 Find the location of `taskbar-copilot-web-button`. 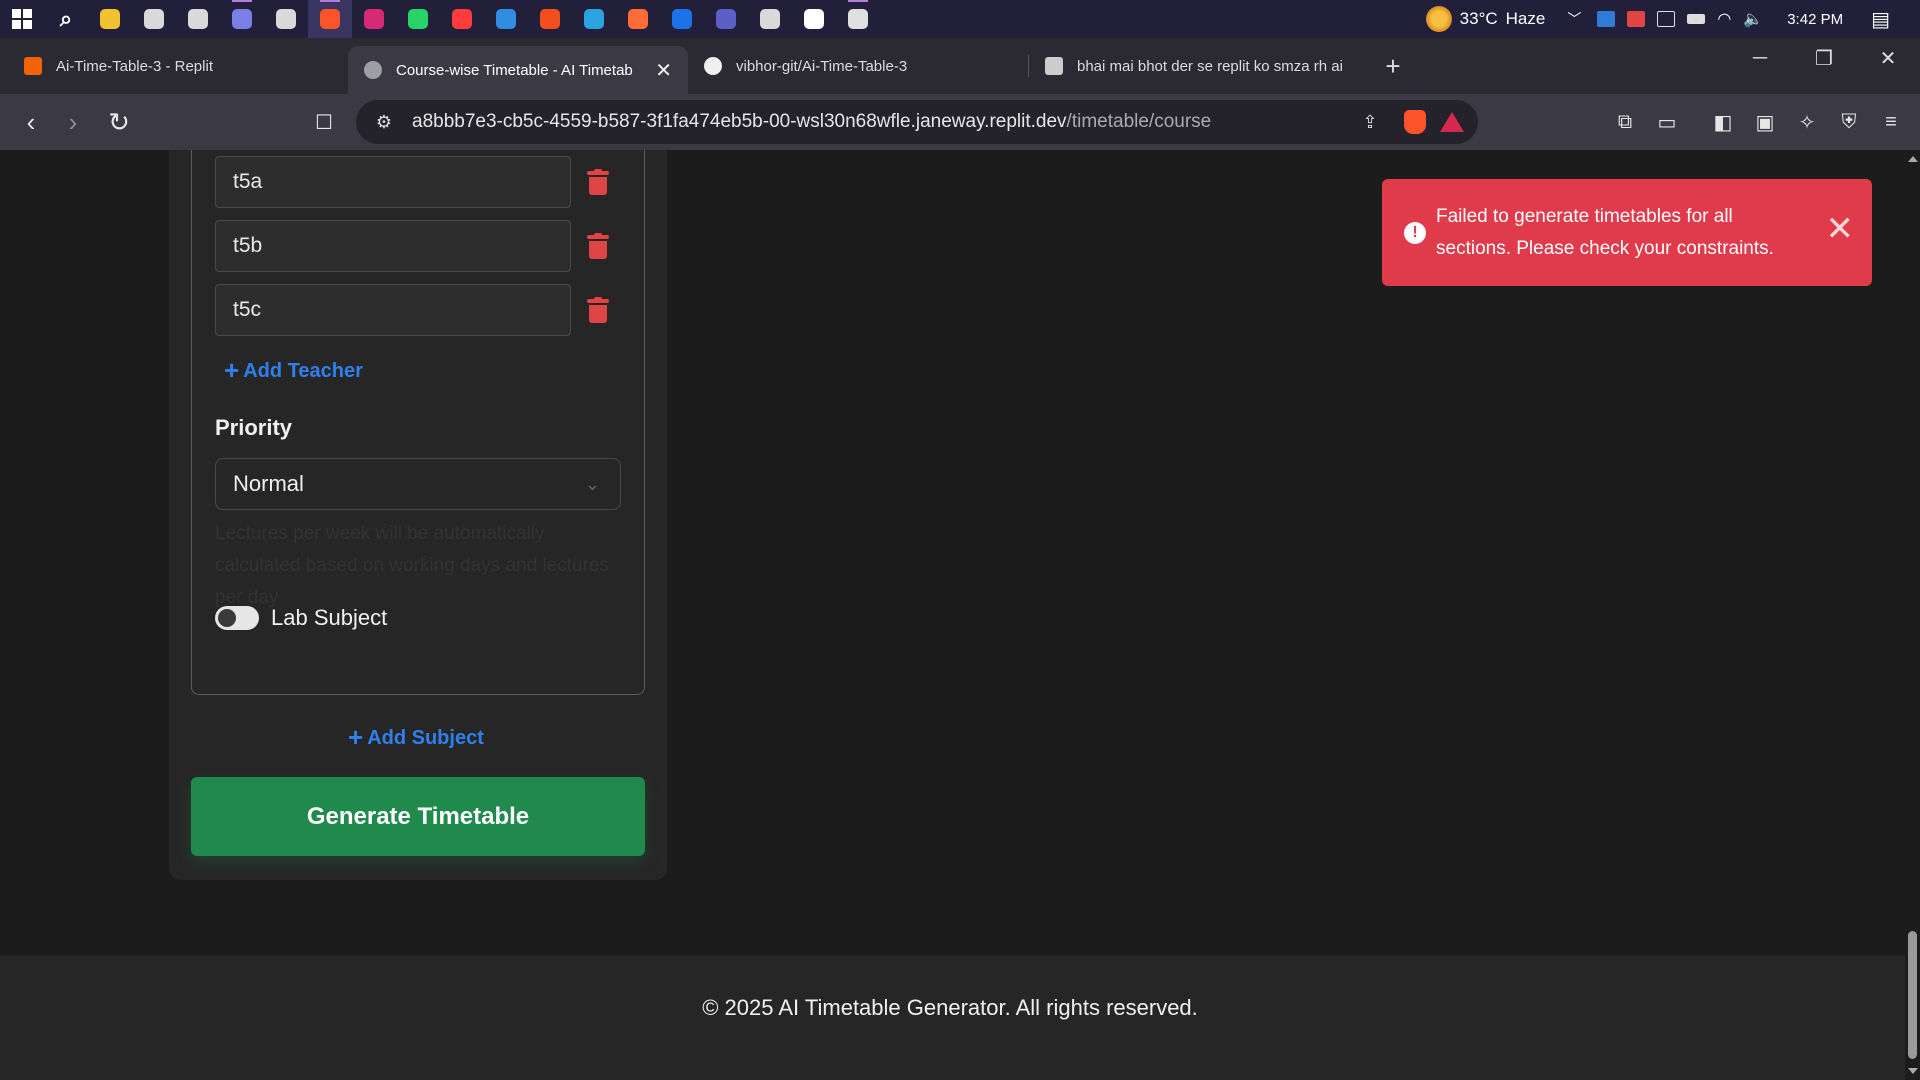

taskbar-copilot-web-button is located at coordinates (770, 19).